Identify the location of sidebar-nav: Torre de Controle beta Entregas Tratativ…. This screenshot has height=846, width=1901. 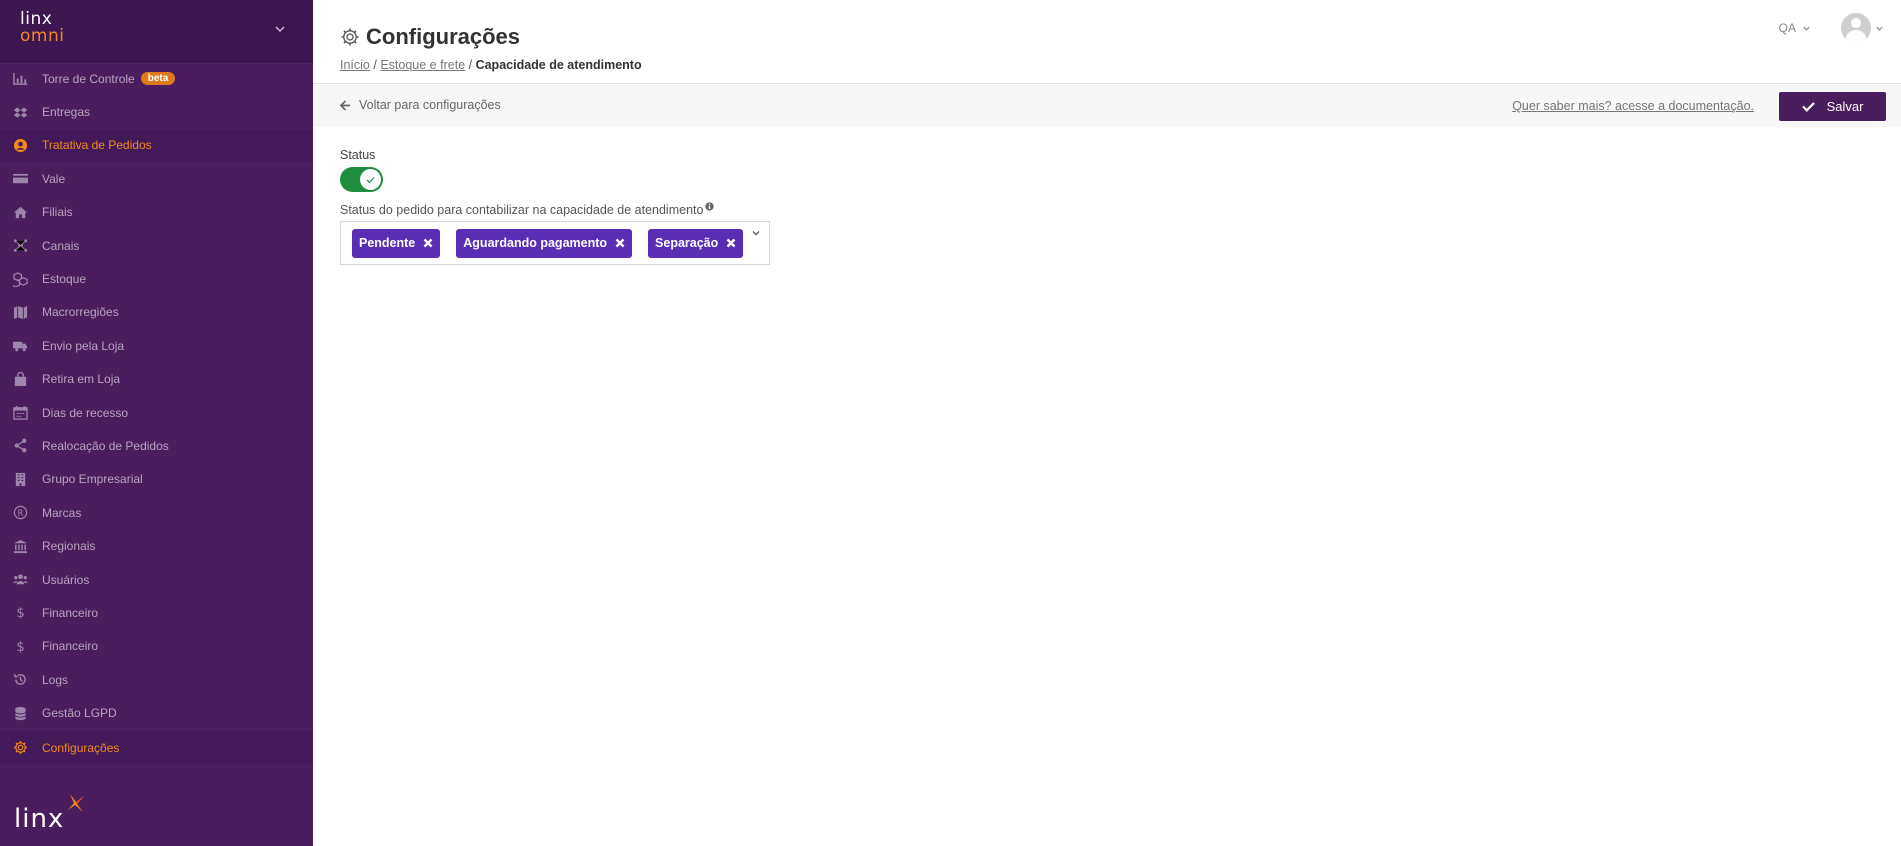
(156, 413).